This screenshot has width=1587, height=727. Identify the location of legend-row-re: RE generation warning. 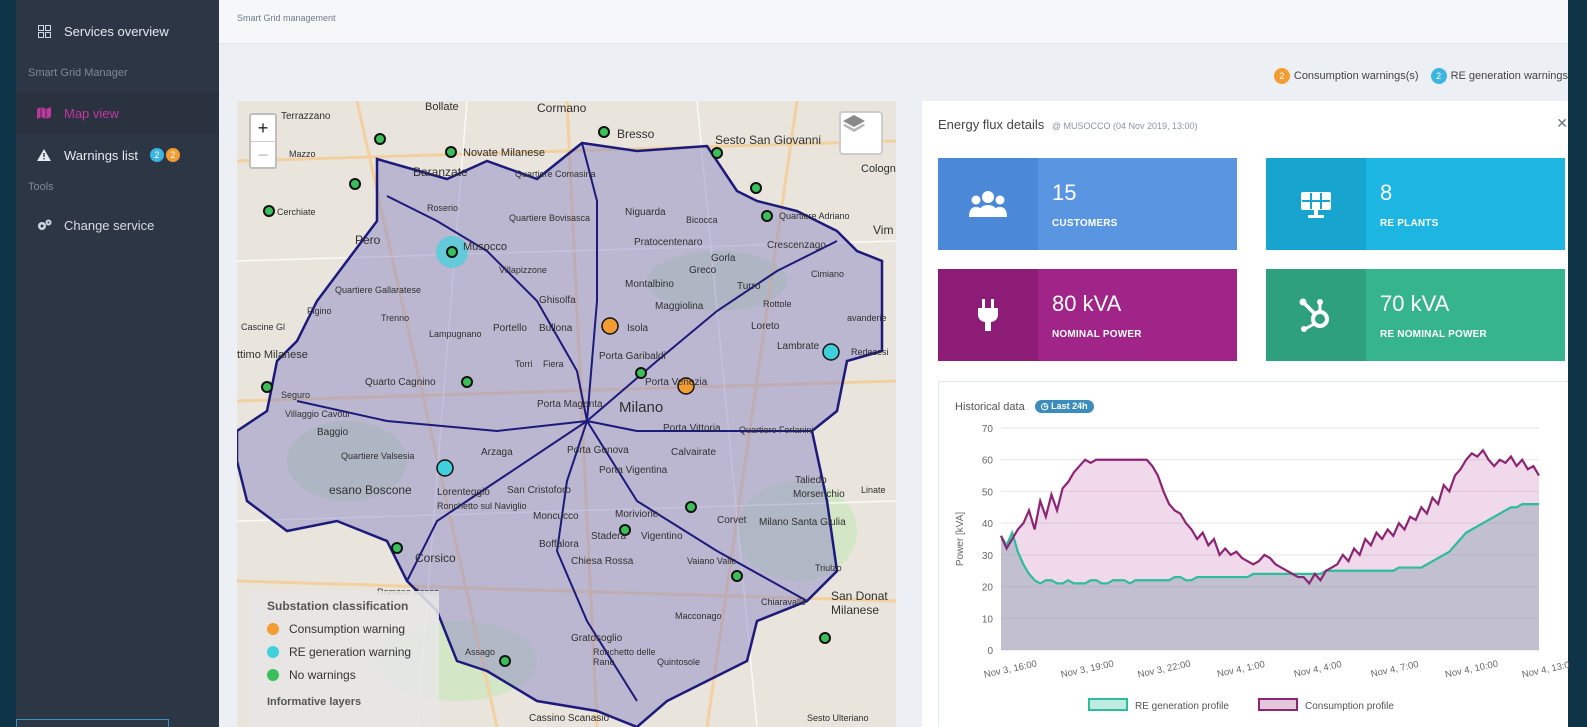
(344, 651).